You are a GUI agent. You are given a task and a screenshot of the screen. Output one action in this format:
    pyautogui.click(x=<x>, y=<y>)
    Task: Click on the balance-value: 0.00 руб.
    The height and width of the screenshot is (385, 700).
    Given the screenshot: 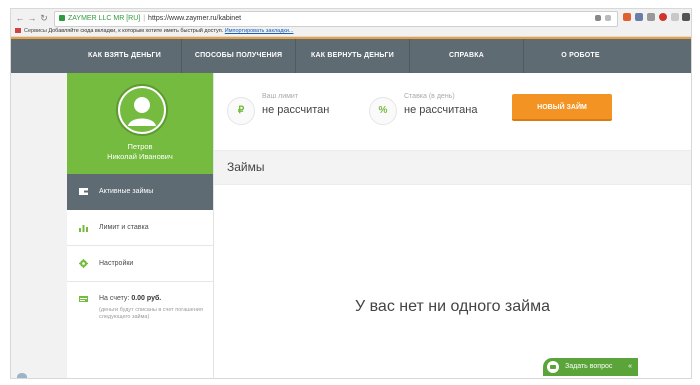 What is the action you would take?
    pyautogui.click(x=146, y=298)
    